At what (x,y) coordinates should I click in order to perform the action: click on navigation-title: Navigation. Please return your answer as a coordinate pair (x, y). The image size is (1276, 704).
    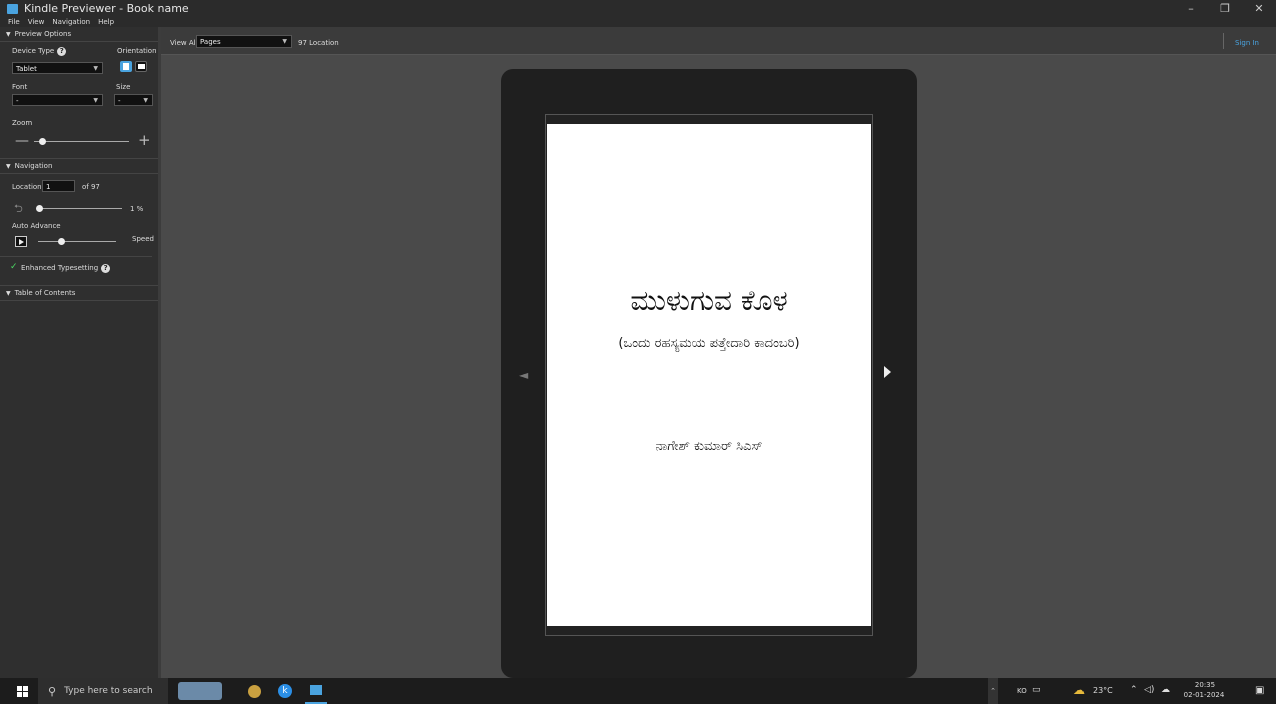
    Looking at the image, I should click on (33, 166).